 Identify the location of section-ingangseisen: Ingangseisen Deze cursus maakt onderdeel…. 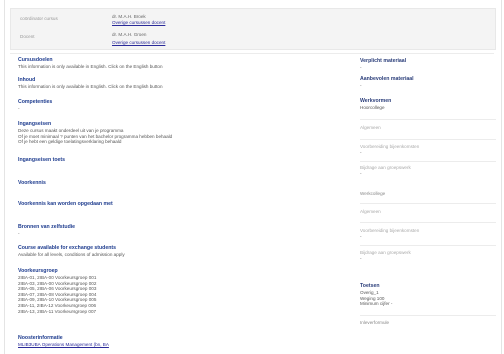
(178, 133).